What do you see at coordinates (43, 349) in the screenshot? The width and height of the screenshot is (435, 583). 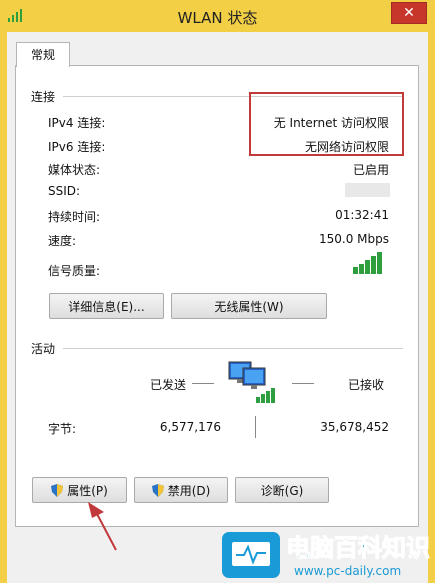 I see `activity-header: 活动` at bounding box center [43, 349].